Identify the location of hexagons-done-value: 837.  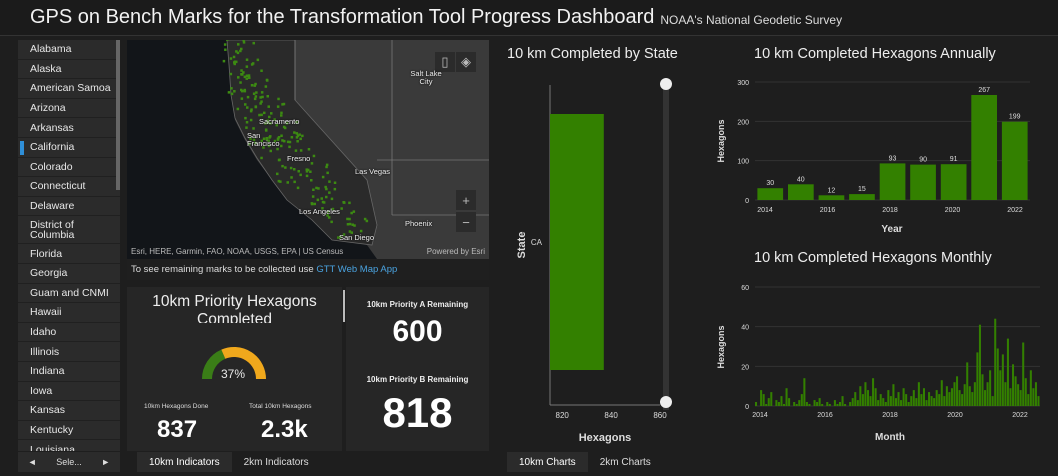
(177, 429).